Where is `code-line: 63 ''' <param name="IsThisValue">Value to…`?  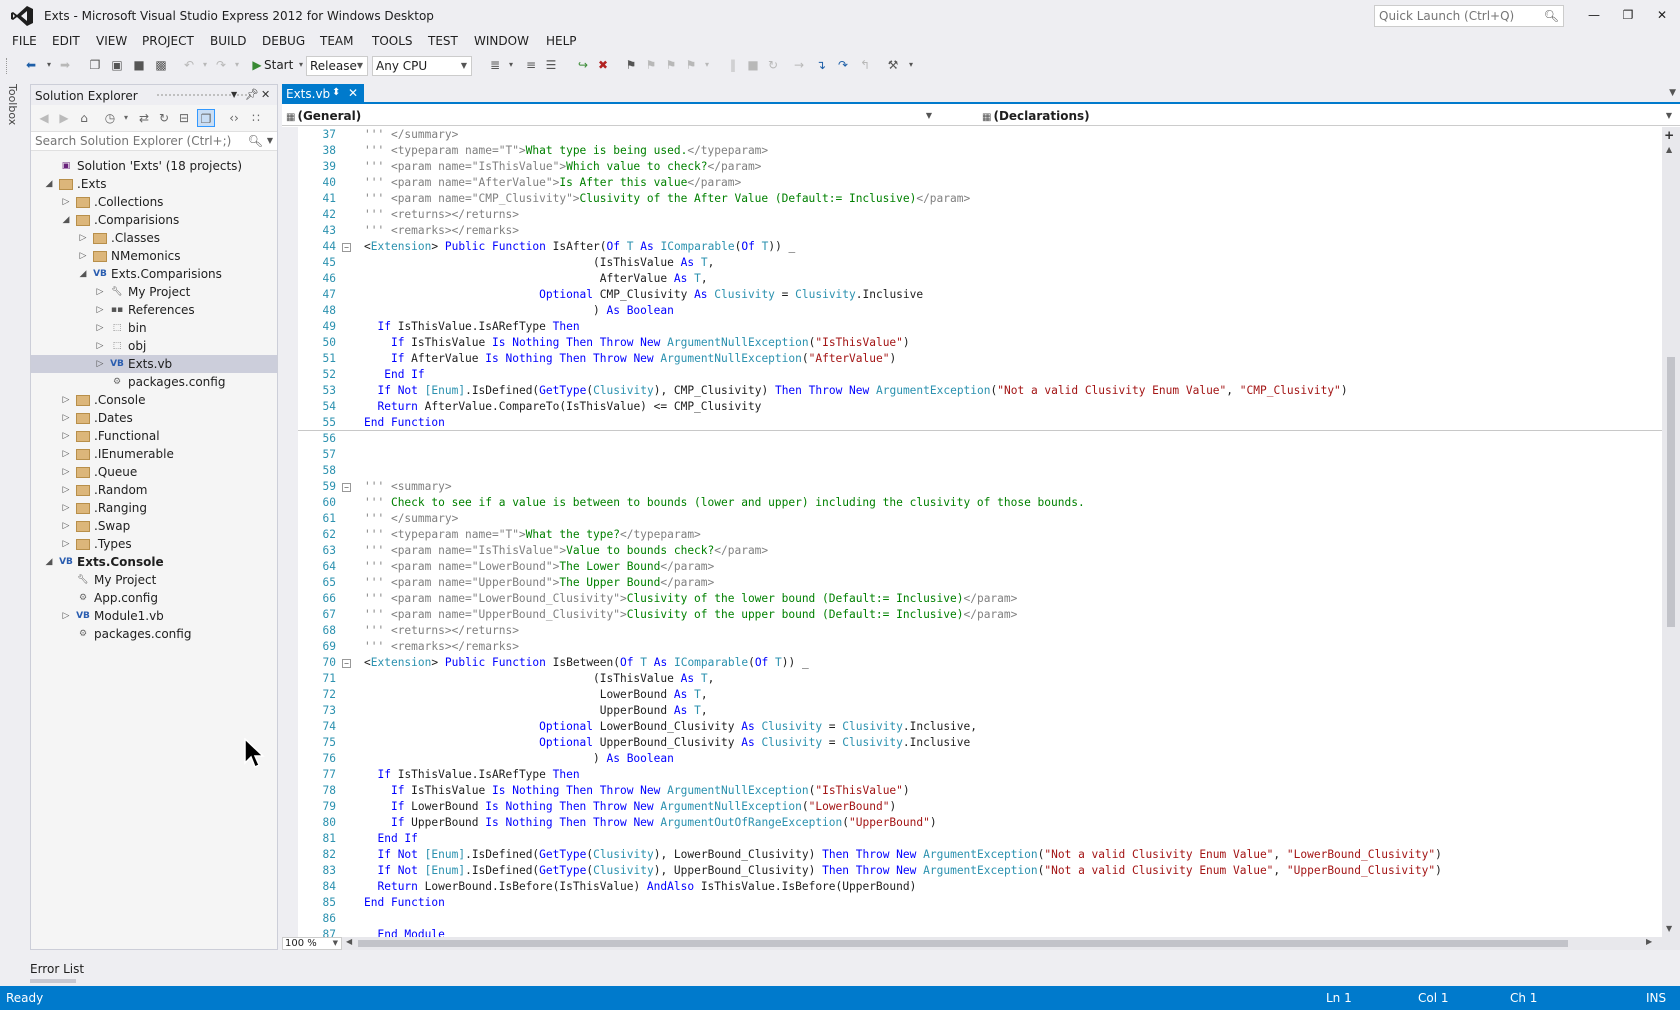 code-line: 63 ''' <param name="IsThisValue">Value to… is located at coordinates (980, 551).